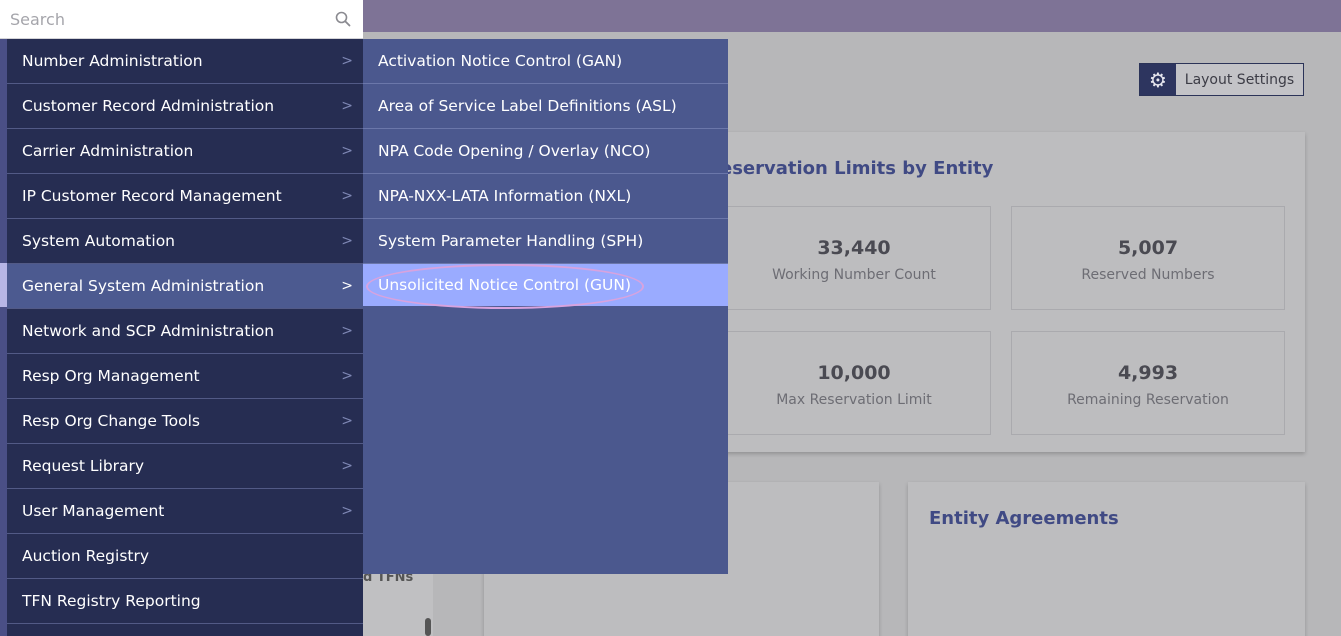 The image size is (1341, 636). What do you see at coordinates (854, 400) in the screenshot?
I see `stat-label: Max Reservation Limit` at bounding box center [854, 400].